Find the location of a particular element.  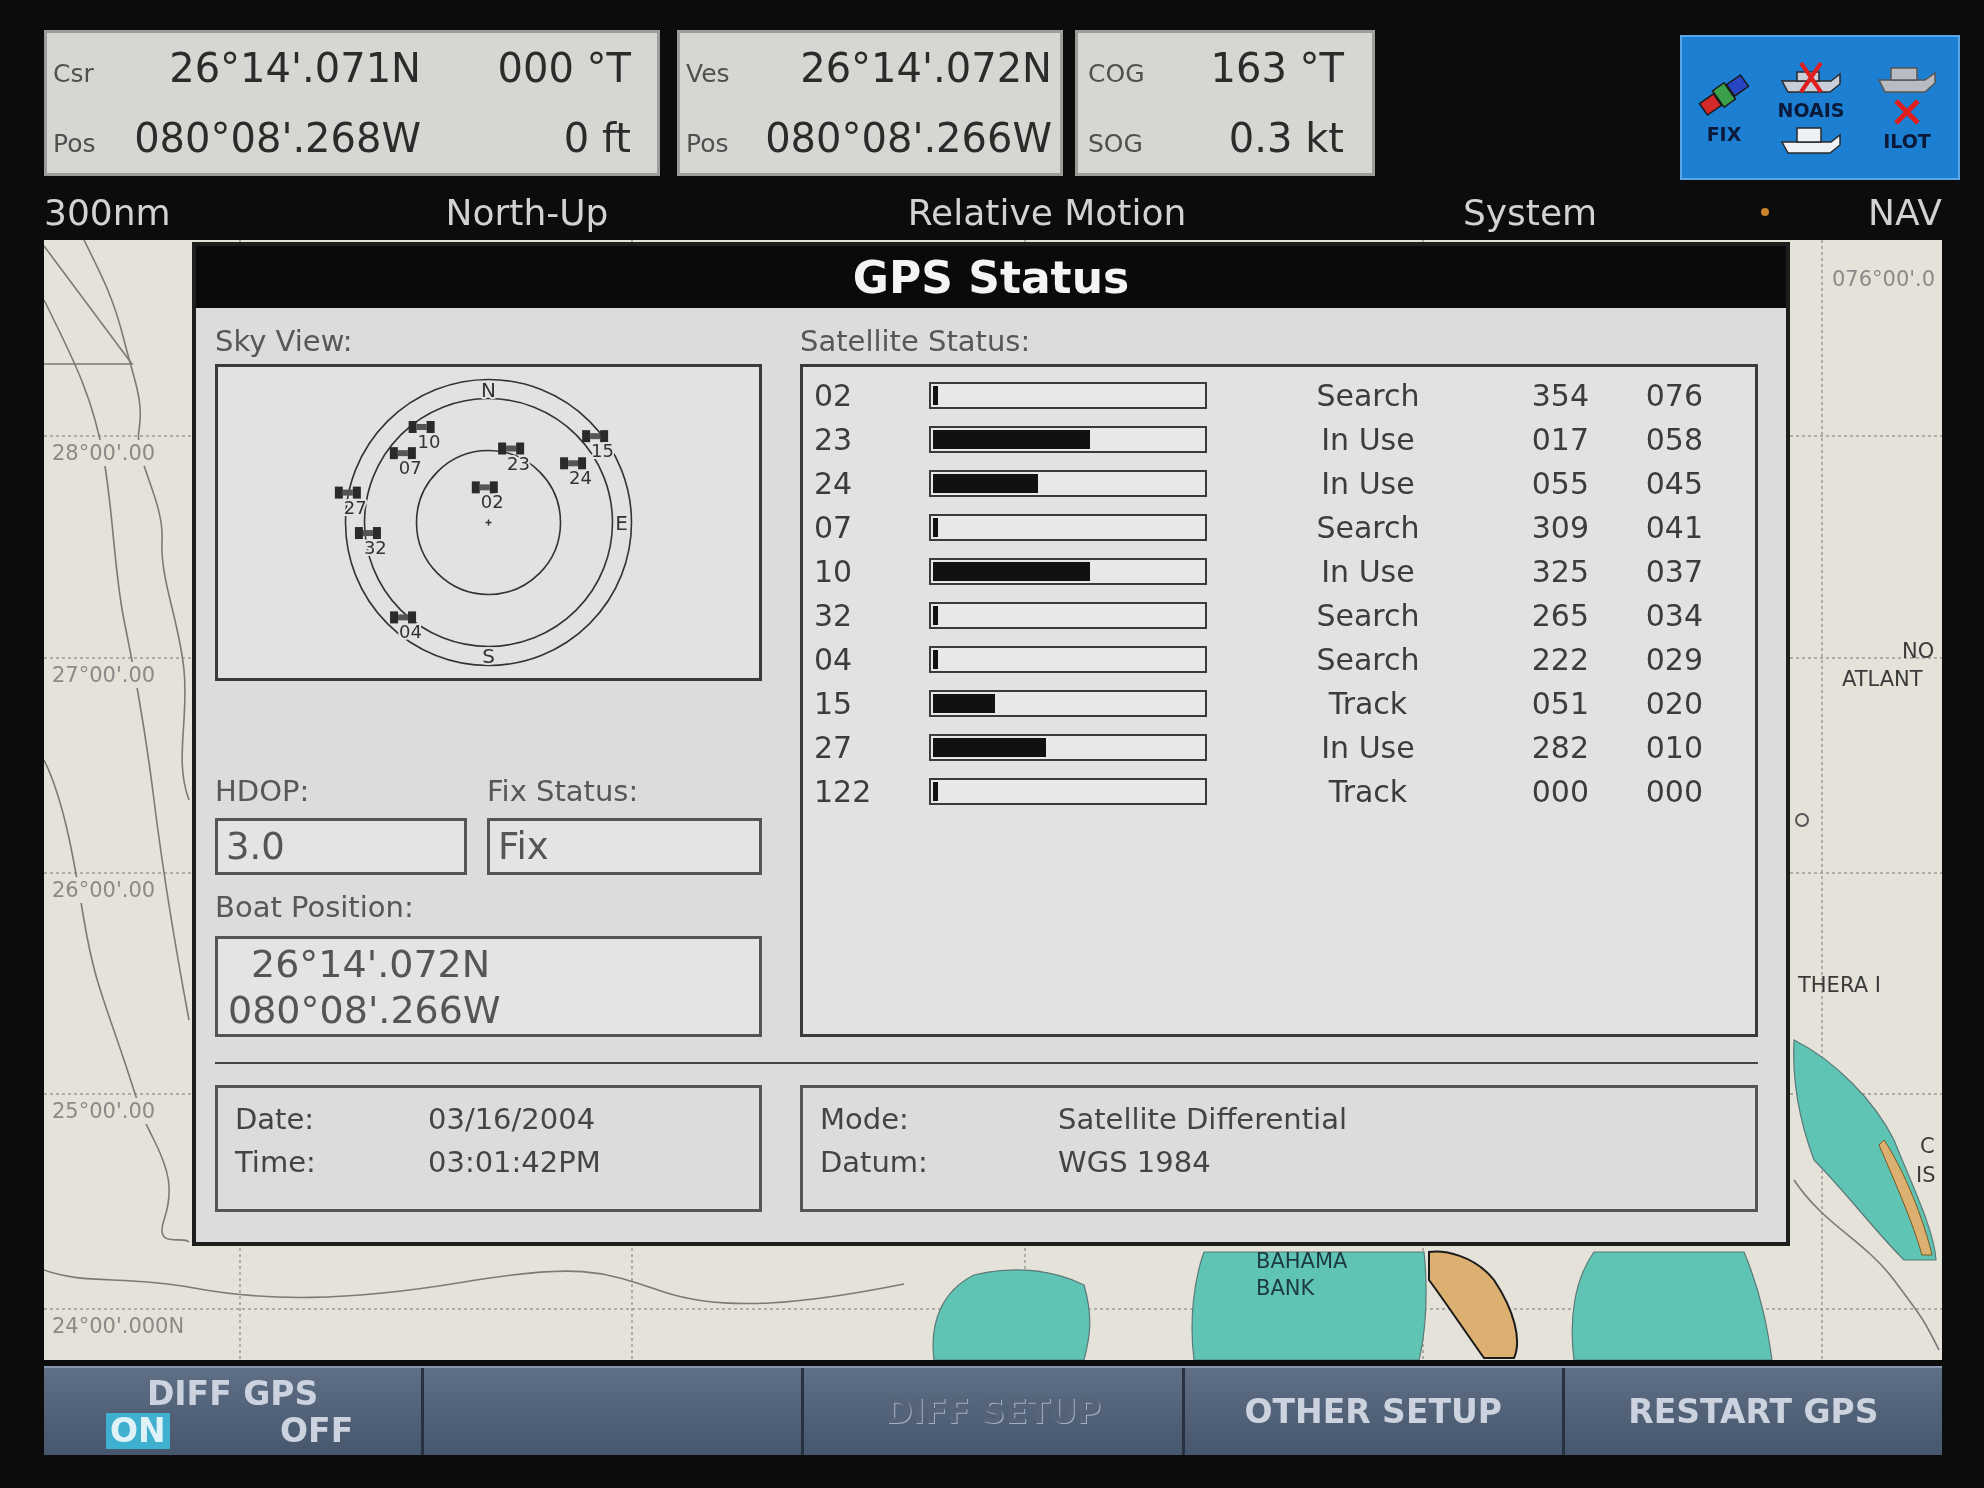

table-cell: 051 is located at coordinates (1560, 703).